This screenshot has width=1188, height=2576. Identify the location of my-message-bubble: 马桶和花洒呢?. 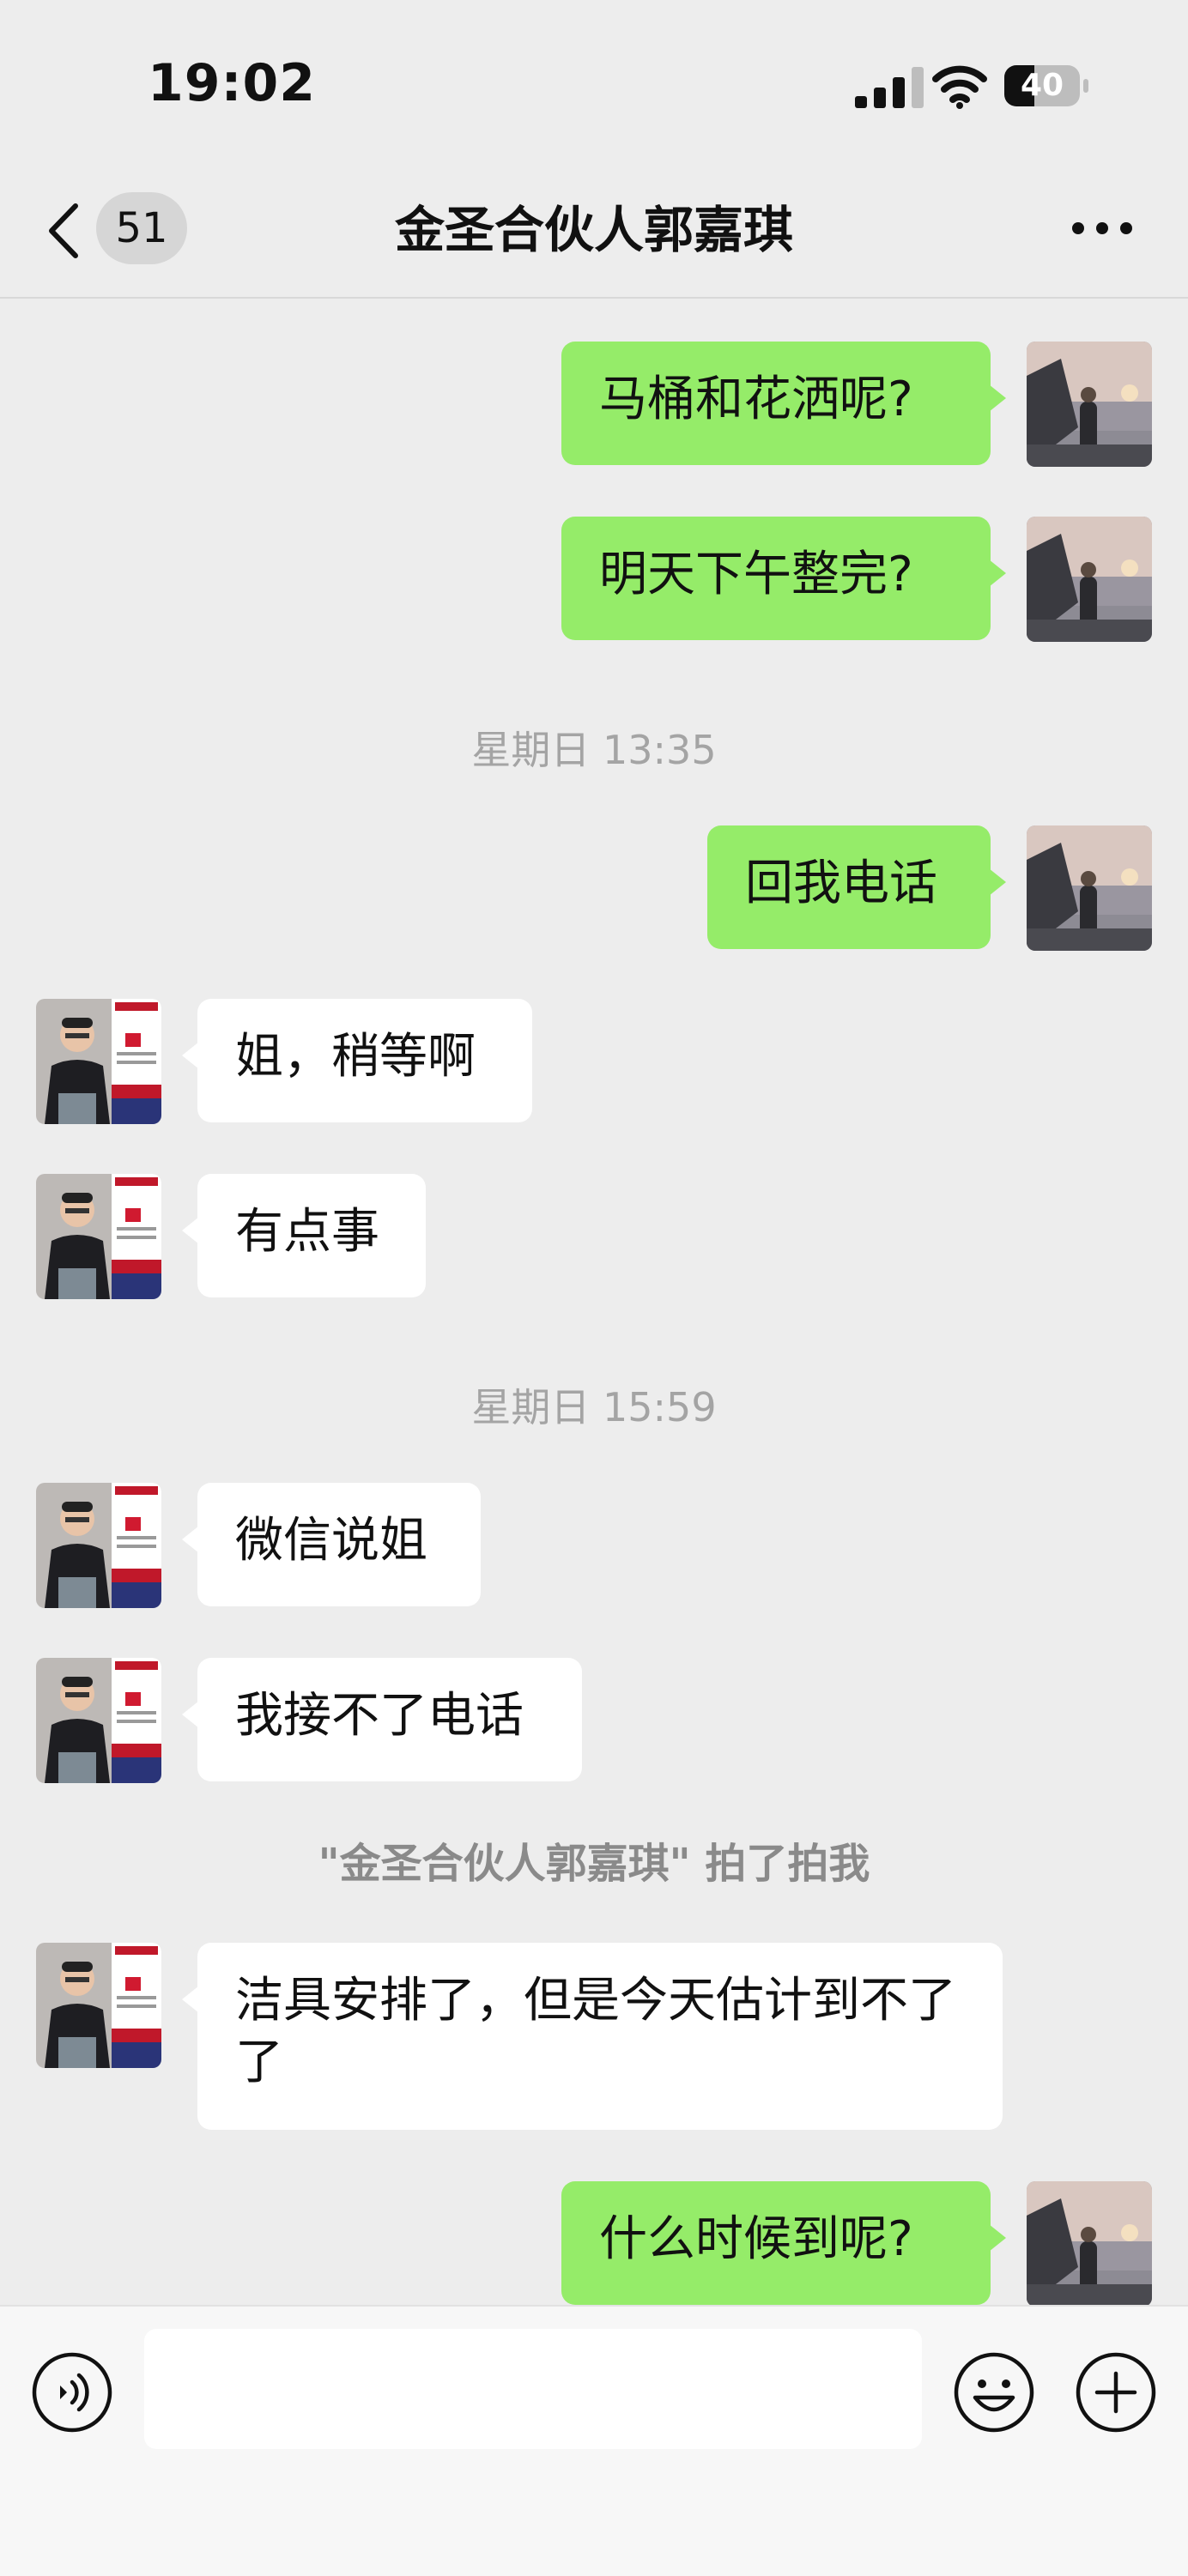
(784, 403).